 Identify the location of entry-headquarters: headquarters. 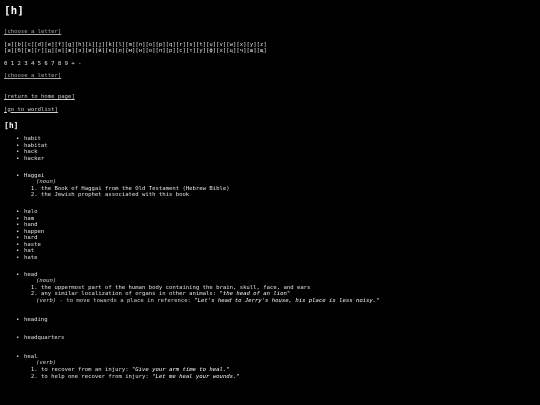
(269, 338).